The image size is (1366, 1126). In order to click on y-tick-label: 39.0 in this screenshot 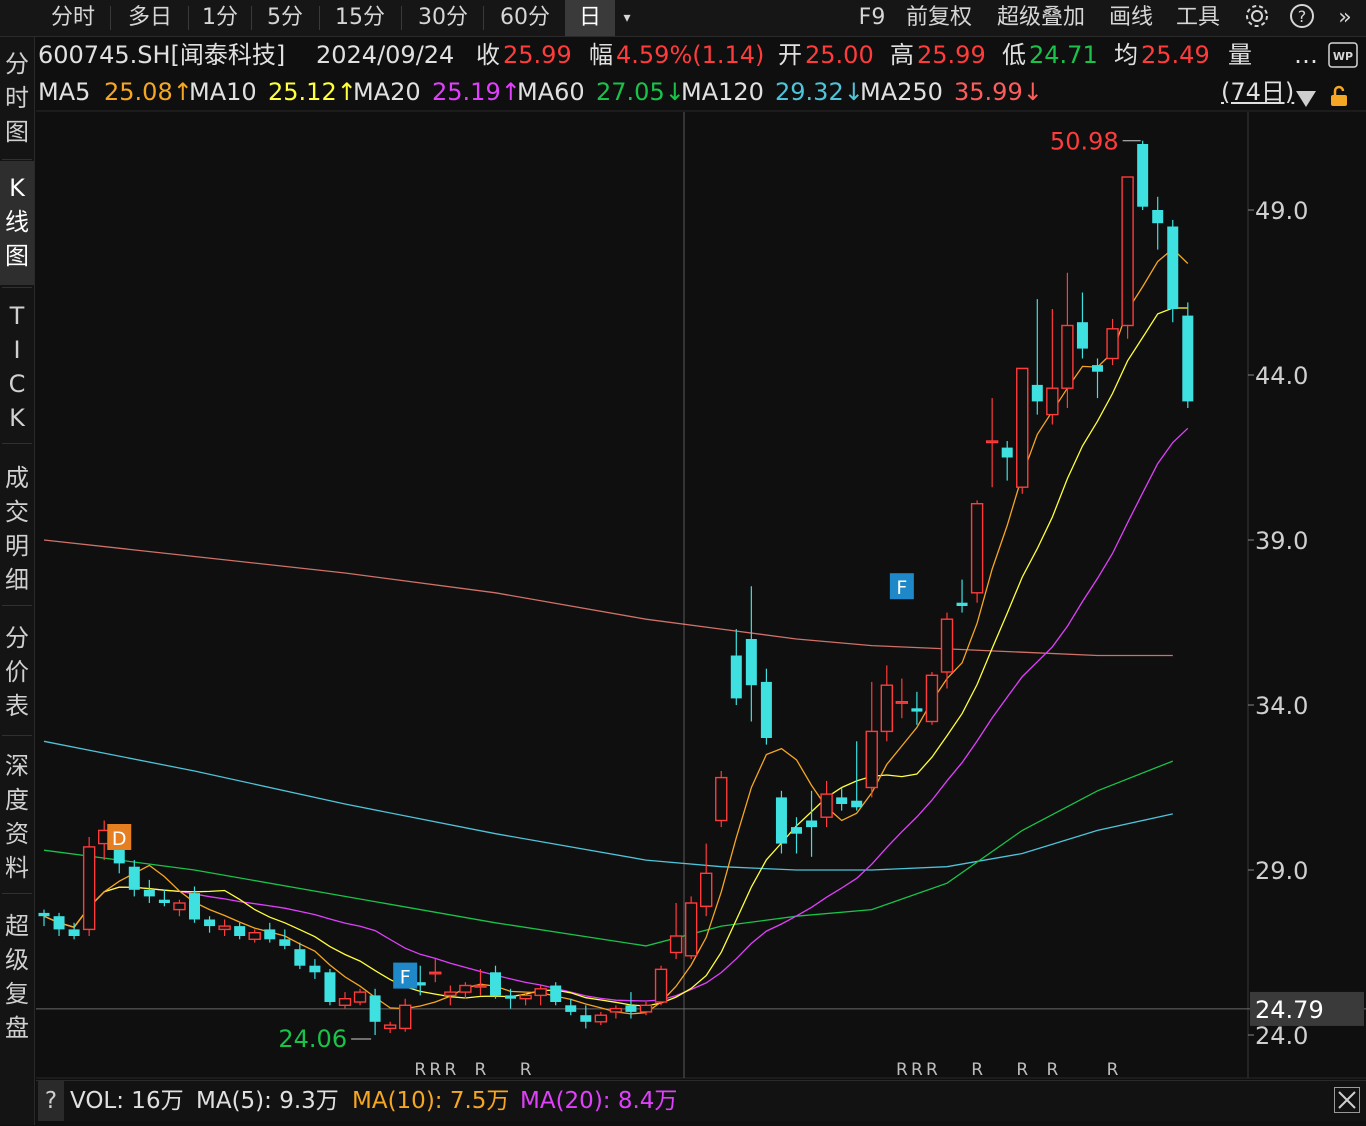, I will do `click(1281, 541)`.